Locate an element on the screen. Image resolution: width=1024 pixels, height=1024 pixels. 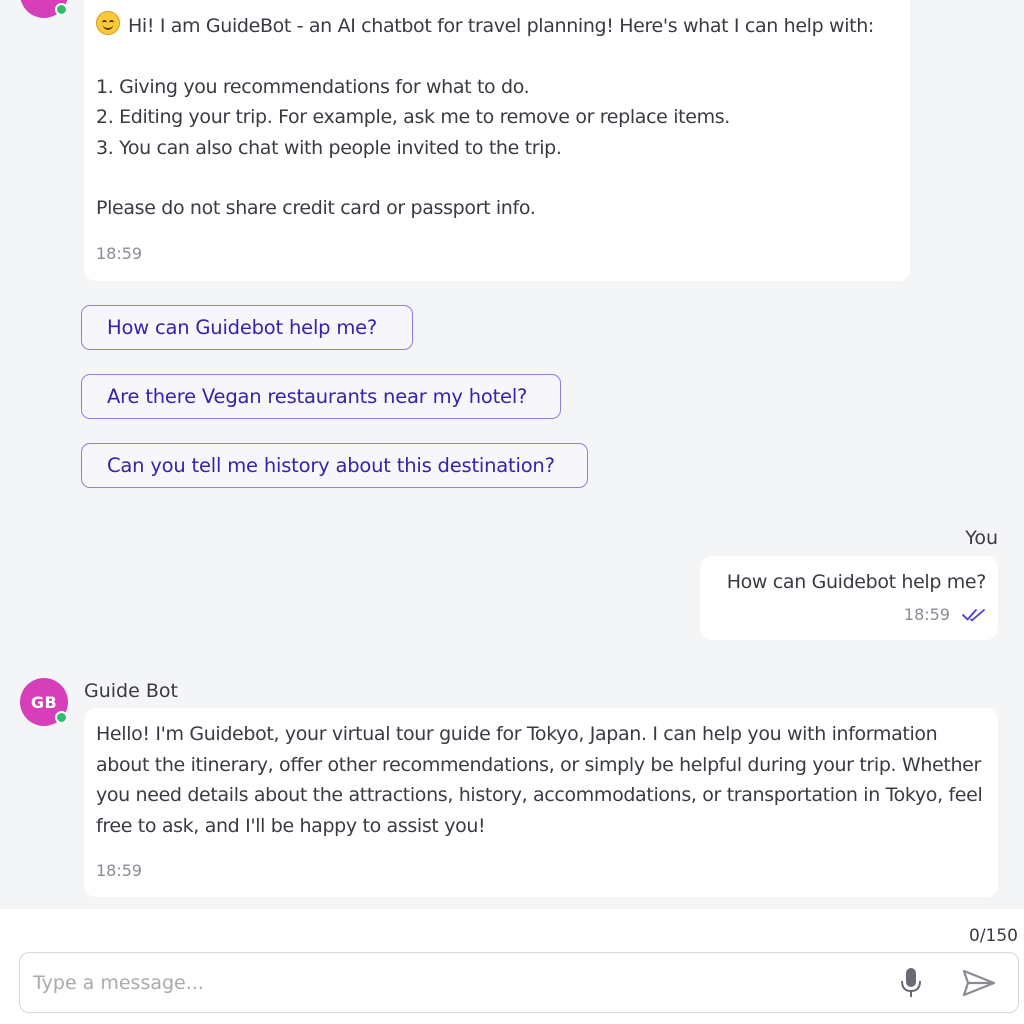
message-composer: 0/150 is located at coordinates (512, 966).